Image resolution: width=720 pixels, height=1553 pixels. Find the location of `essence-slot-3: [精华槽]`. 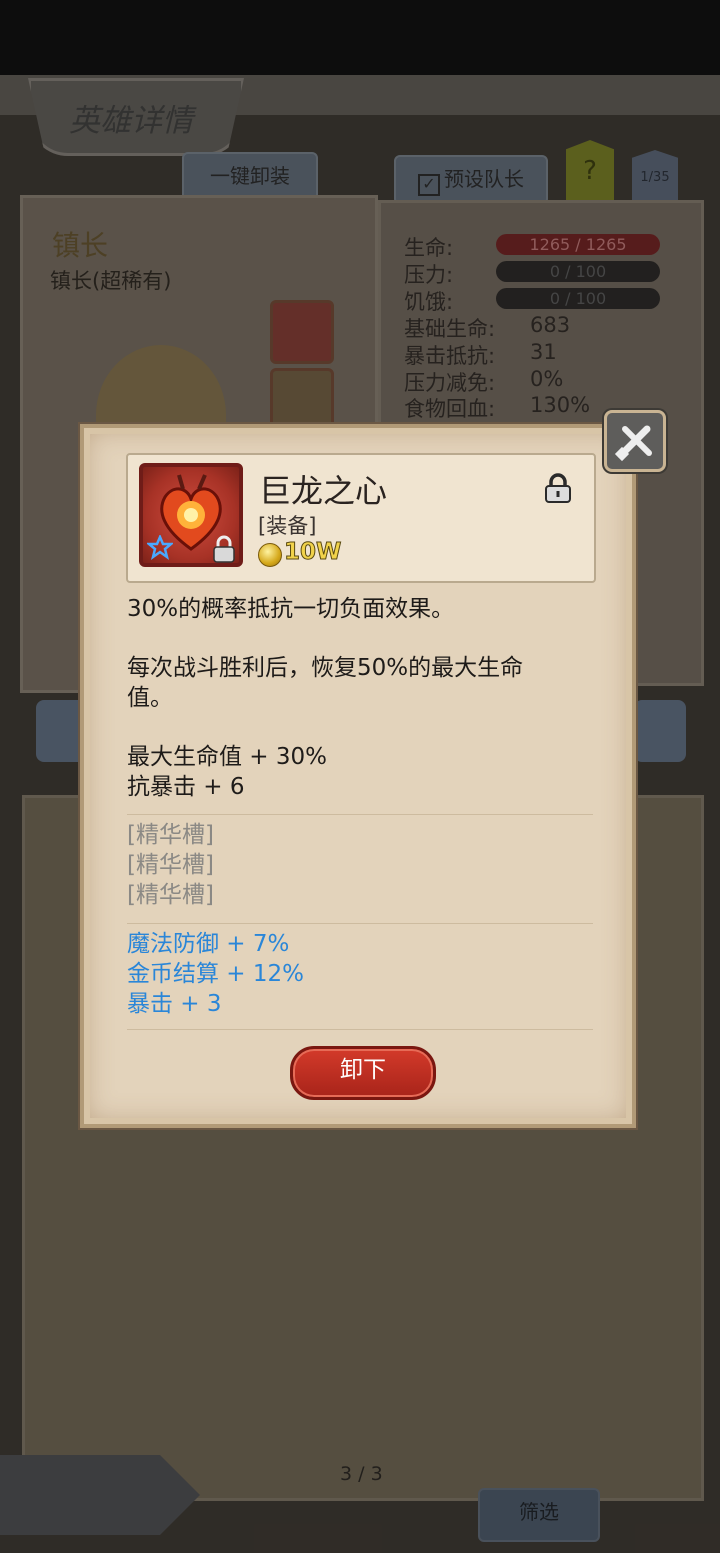

essence-slot-3: [精华槽] is located at coordinates (170, 895).